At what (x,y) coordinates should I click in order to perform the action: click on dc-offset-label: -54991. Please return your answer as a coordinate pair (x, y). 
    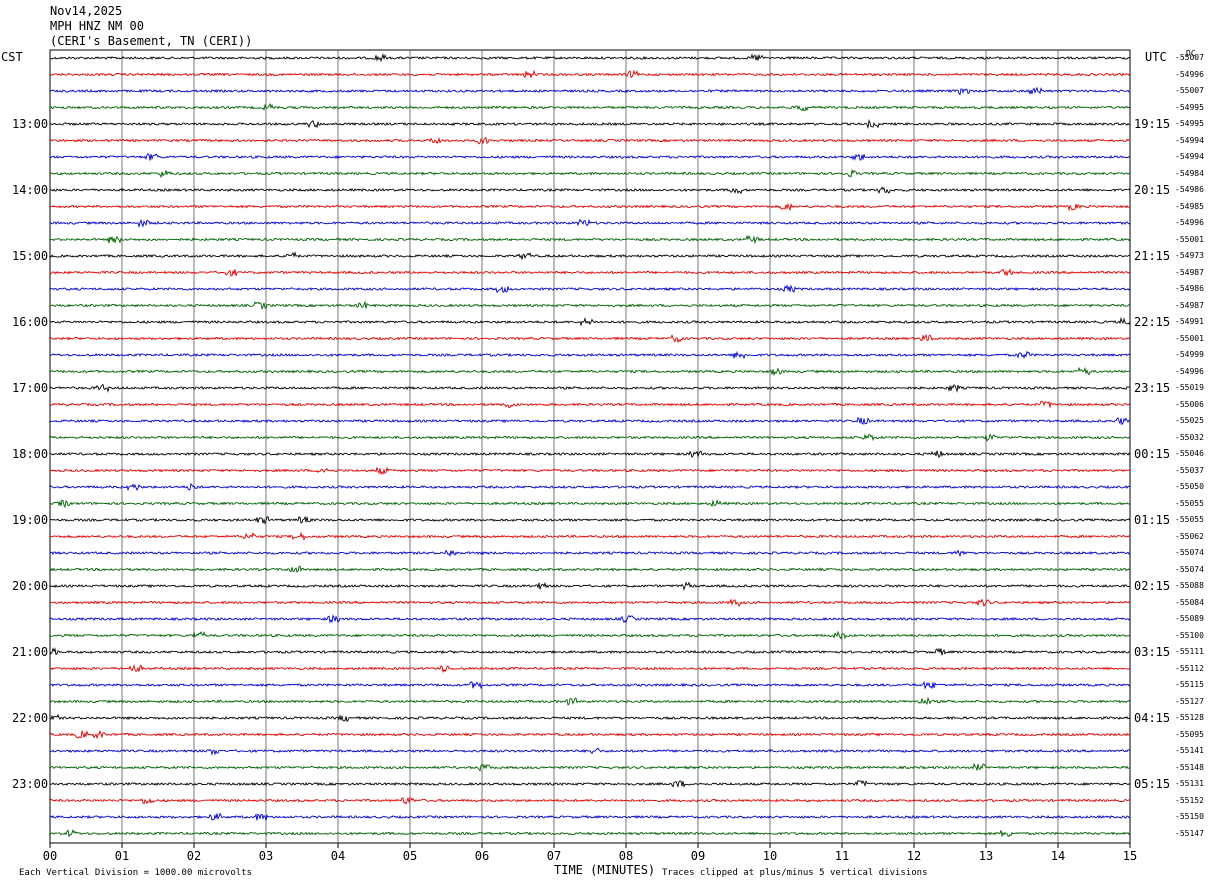
    Looking at the image, I should click on (1189, 321).